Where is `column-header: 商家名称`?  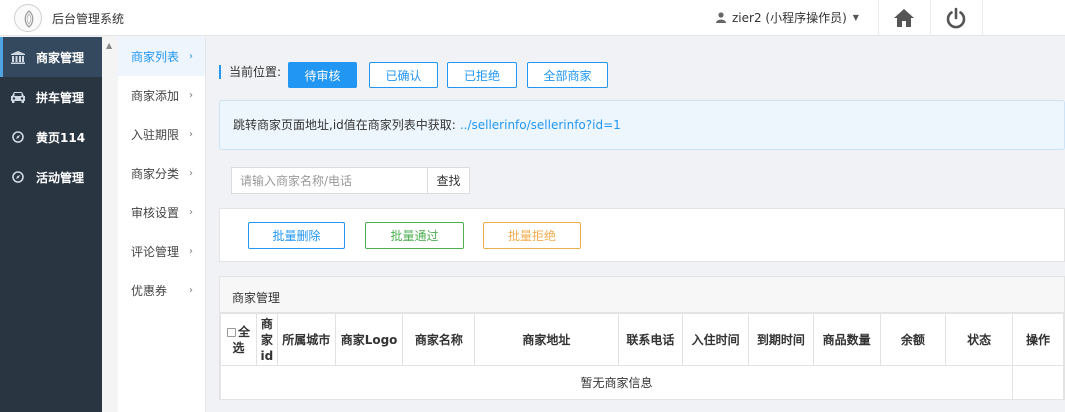
column-header: 商家名称 is located at coordinates (439, 339).